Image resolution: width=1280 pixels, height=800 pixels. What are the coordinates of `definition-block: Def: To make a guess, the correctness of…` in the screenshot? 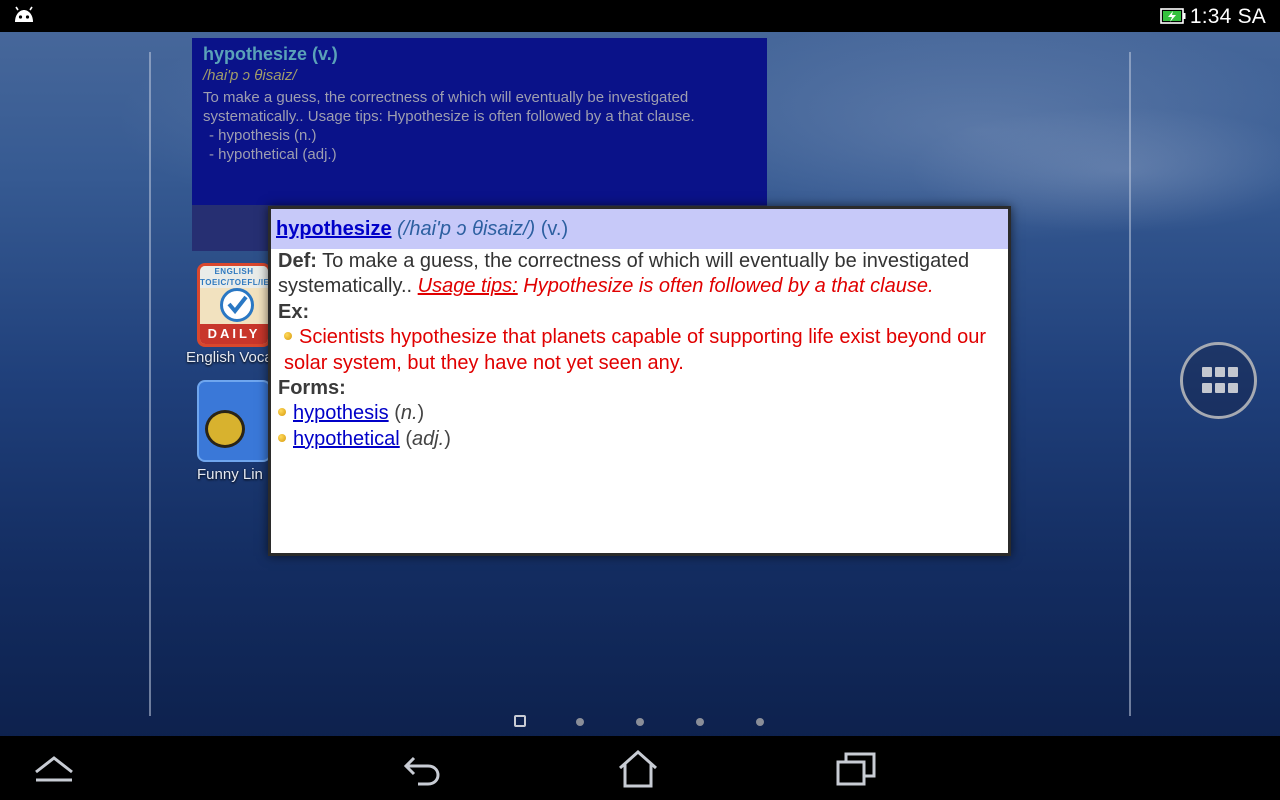 It's located at (642, 274).